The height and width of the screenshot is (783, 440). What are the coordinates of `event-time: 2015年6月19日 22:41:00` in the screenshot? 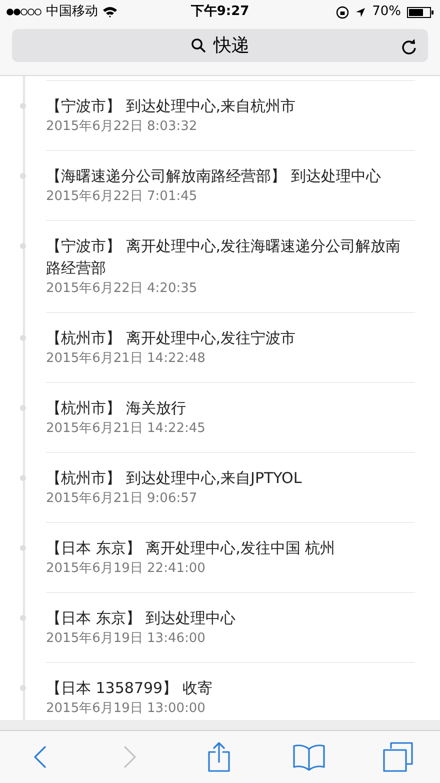 It's located at (126, 569).